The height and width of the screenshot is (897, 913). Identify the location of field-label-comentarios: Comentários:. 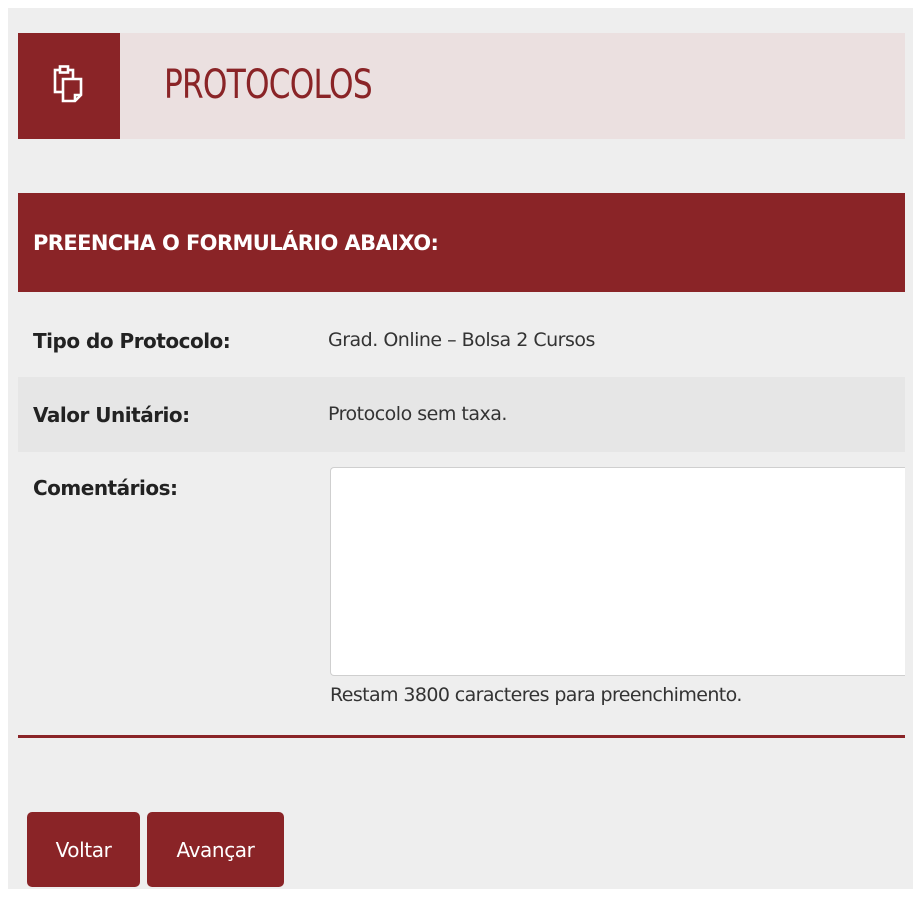
(105, 488).